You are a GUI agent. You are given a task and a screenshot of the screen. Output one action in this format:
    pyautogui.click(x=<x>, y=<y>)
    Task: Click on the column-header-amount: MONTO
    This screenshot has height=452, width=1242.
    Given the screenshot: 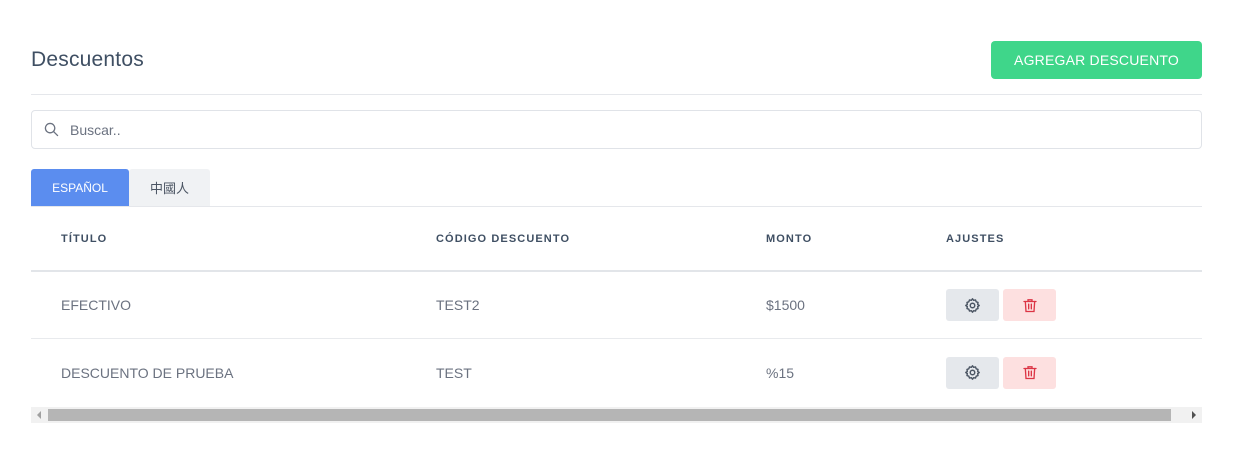 What is the action you would take?
    pyautogui.click(x=789, y=238)
    